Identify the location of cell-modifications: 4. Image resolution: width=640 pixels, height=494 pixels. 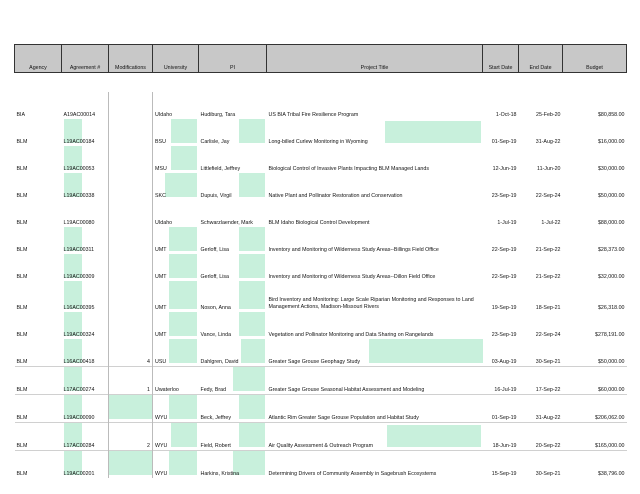
(130, 353).